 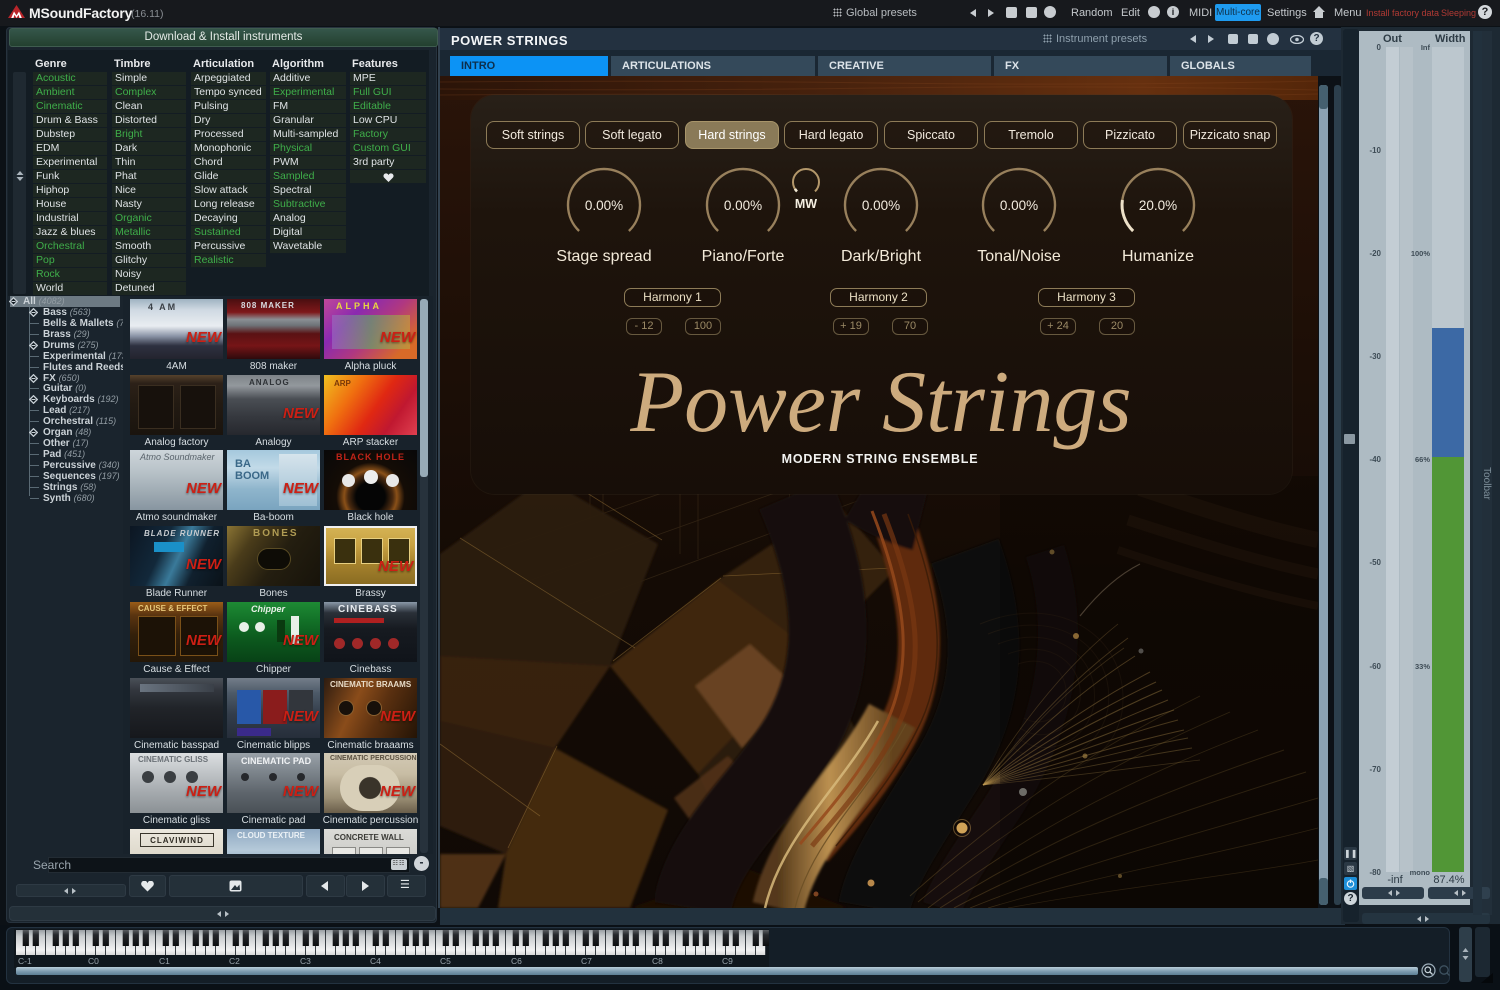 What do you see at coordinates (445, 961) in the screenshot?
I see `svg-text: C5` at bounding box center [445, 961].